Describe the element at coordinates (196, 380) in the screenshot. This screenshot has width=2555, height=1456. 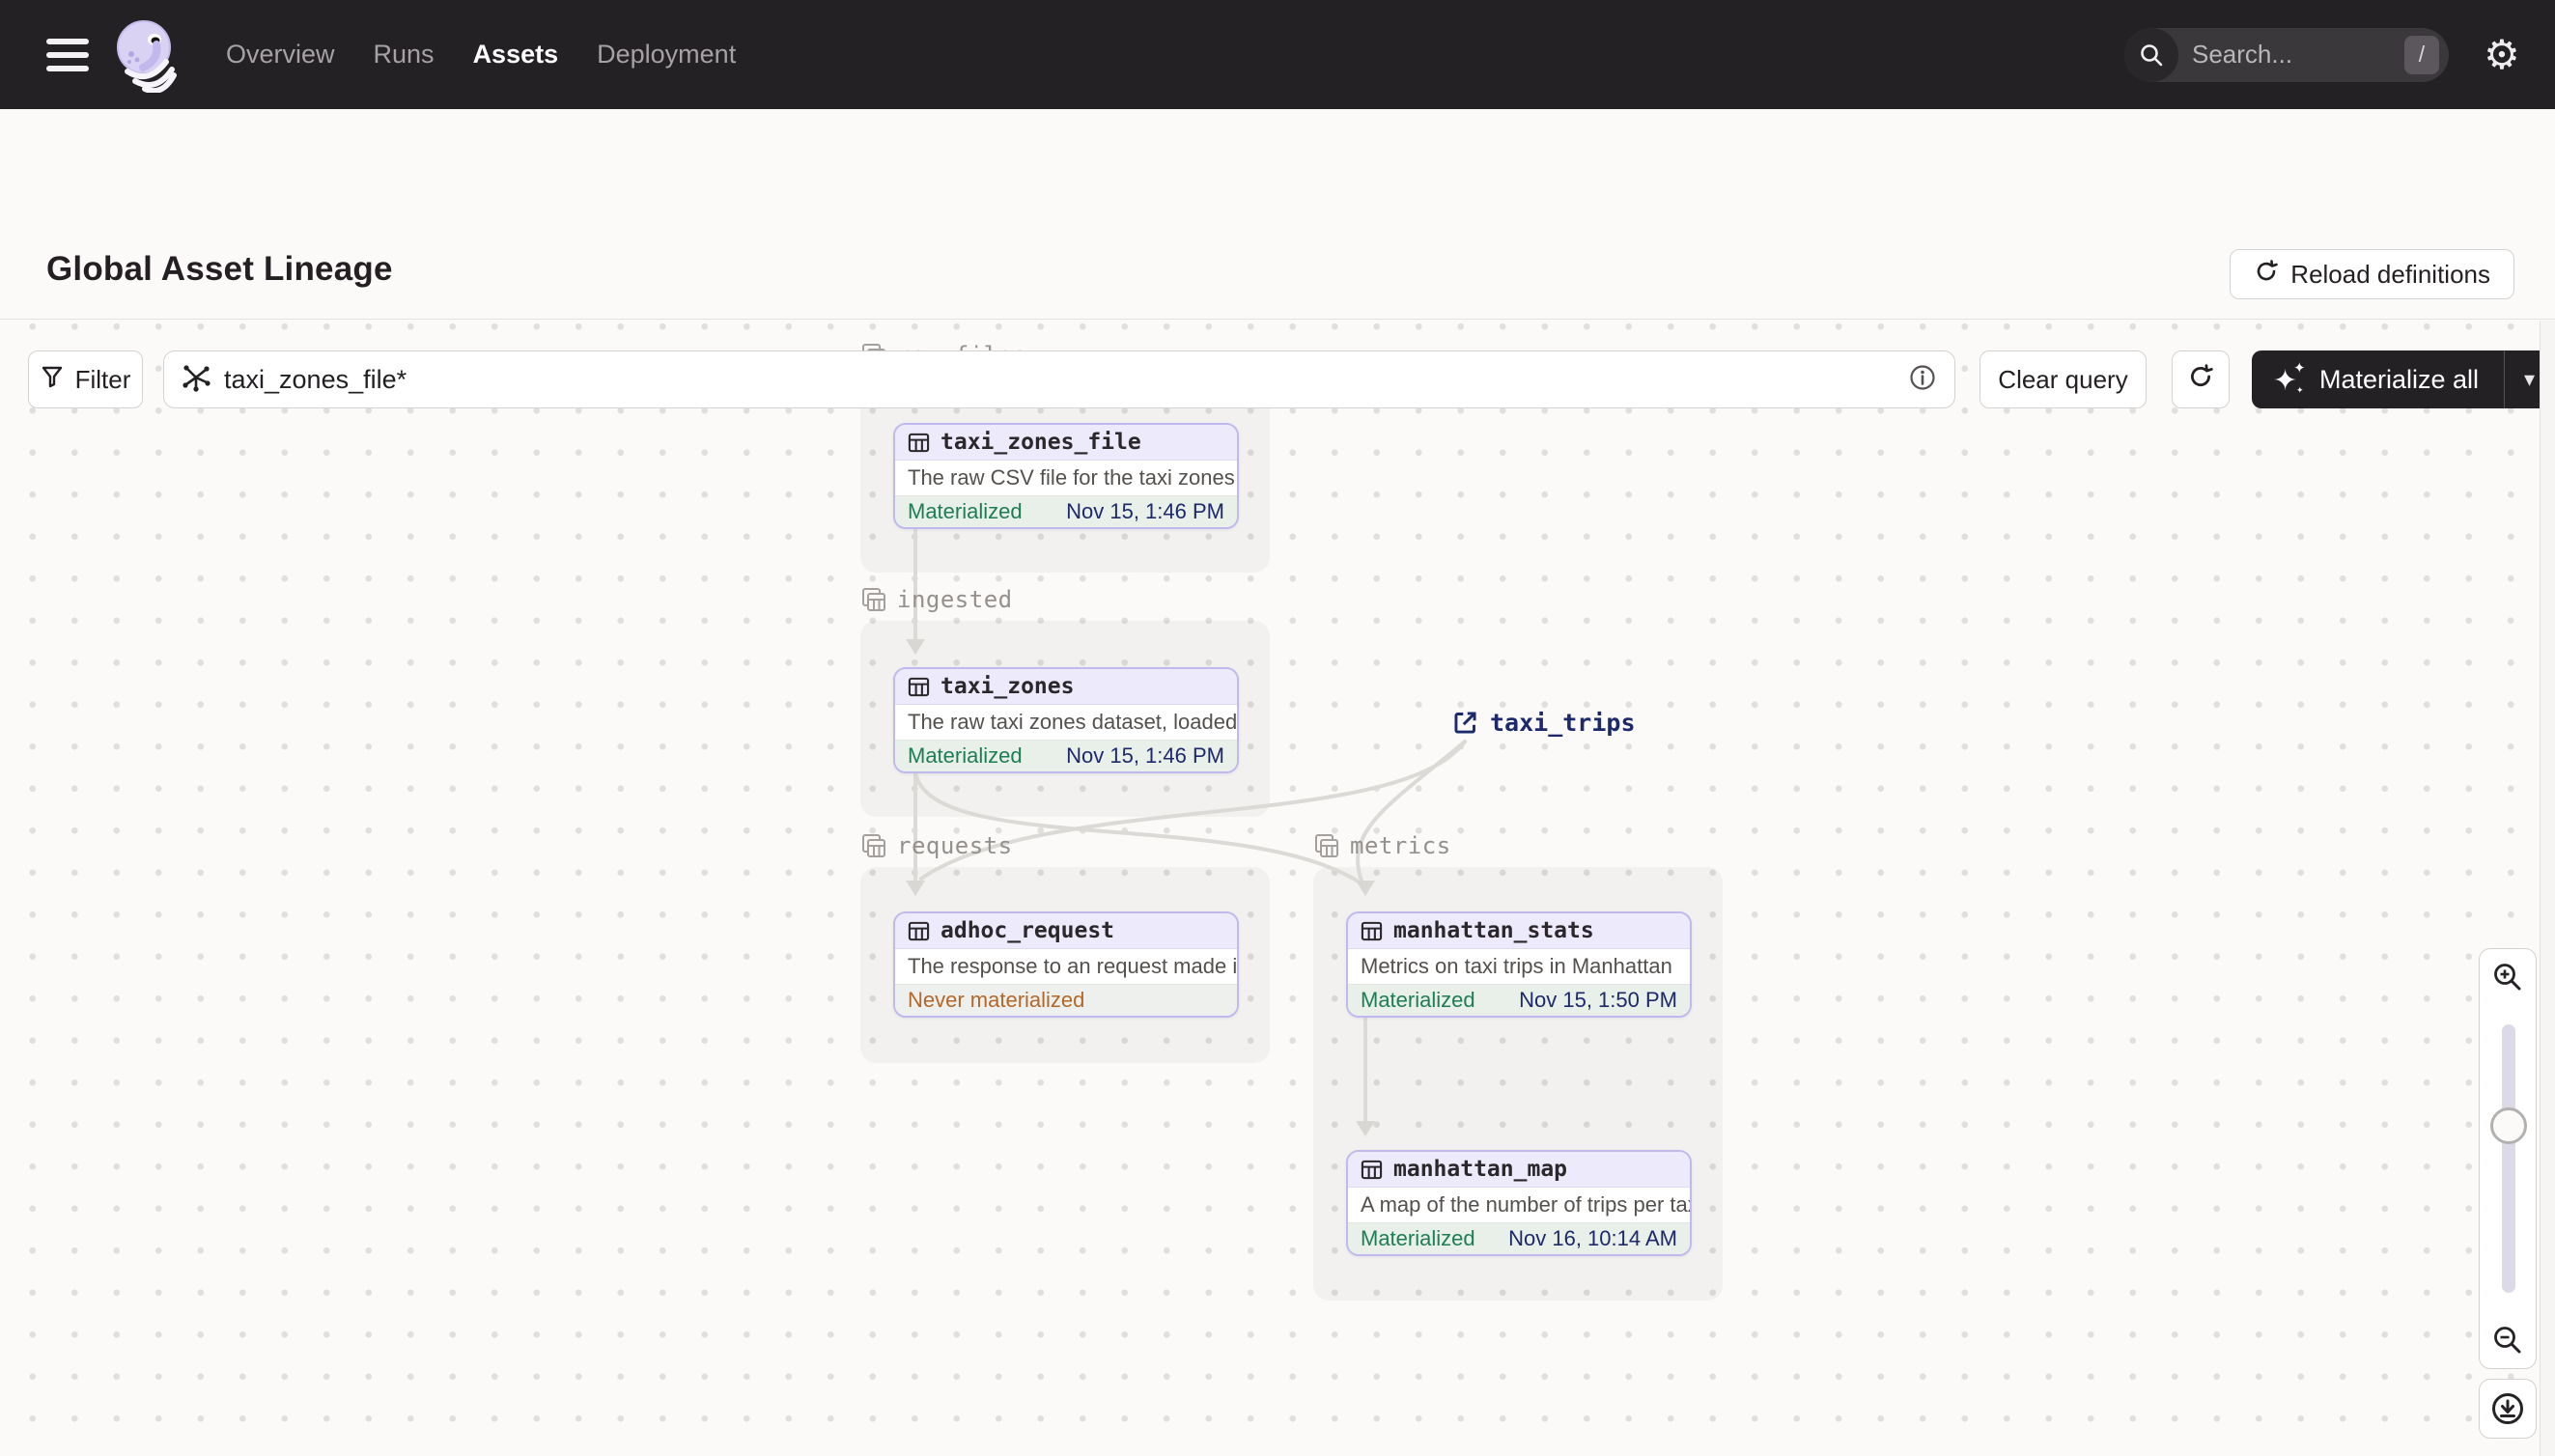
I see `asset-graph-icon` at that location.